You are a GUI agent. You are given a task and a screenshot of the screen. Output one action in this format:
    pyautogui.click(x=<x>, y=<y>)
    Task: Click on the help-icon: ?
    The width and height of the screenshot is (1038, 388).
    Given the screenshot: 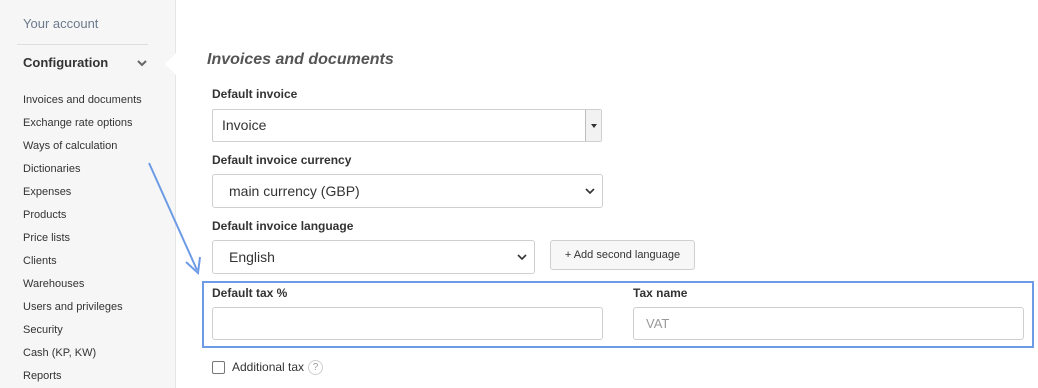 What is the action you would take?
    pyautogui.click(x=315, y=367)
    